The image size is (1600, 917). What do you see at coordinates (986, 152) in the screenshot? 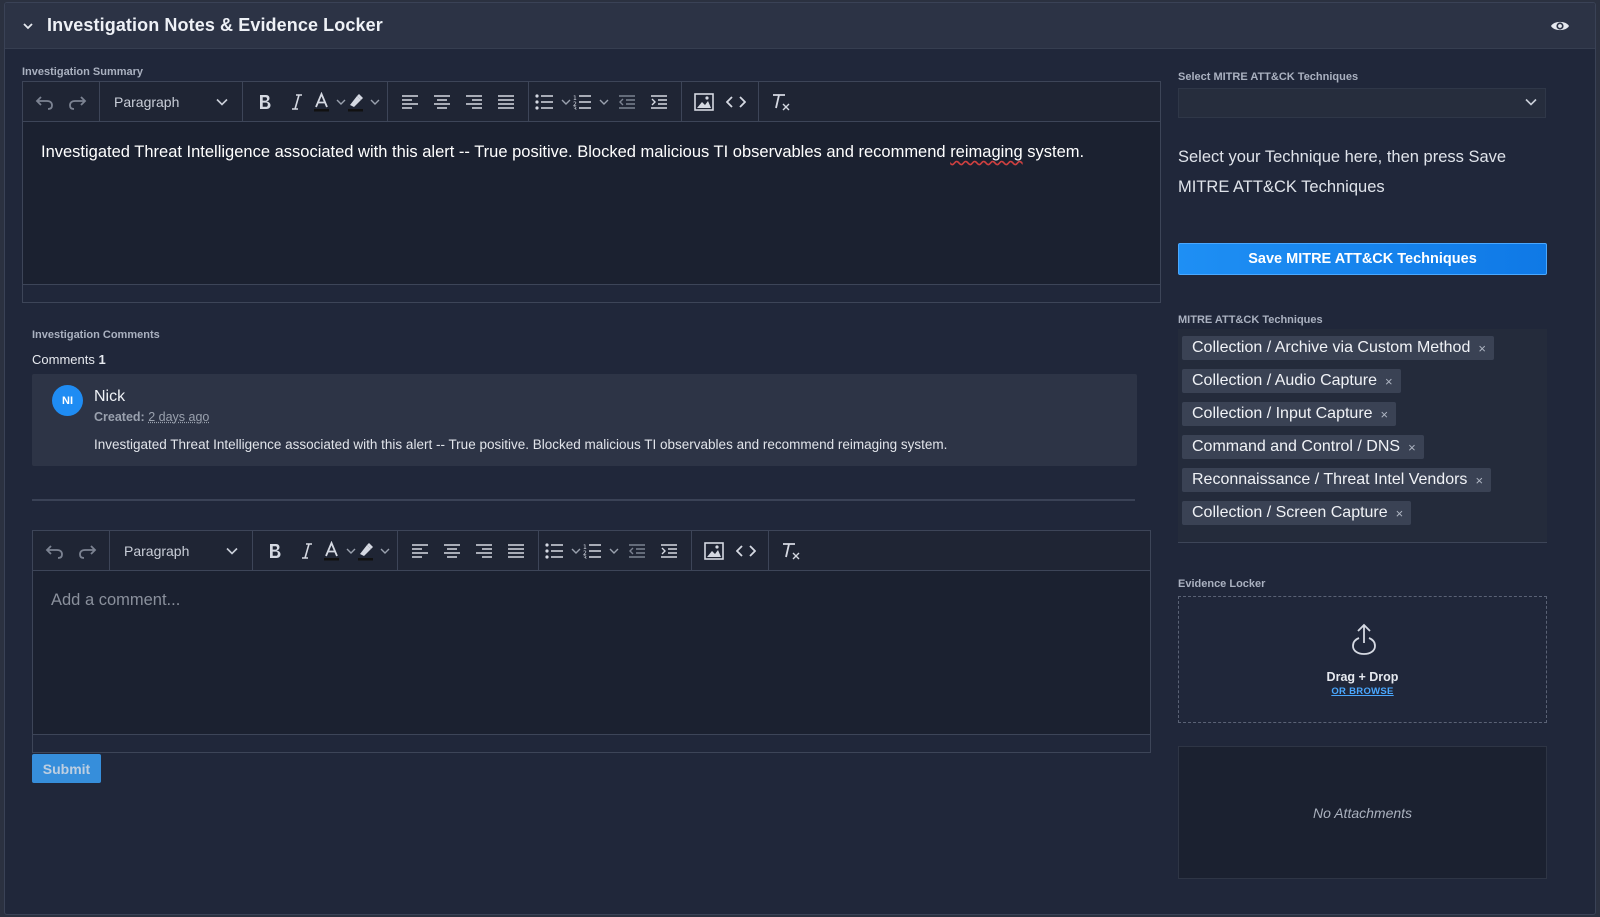
I see `misspelled-word: reimaging` at bounding box center [986, 152].